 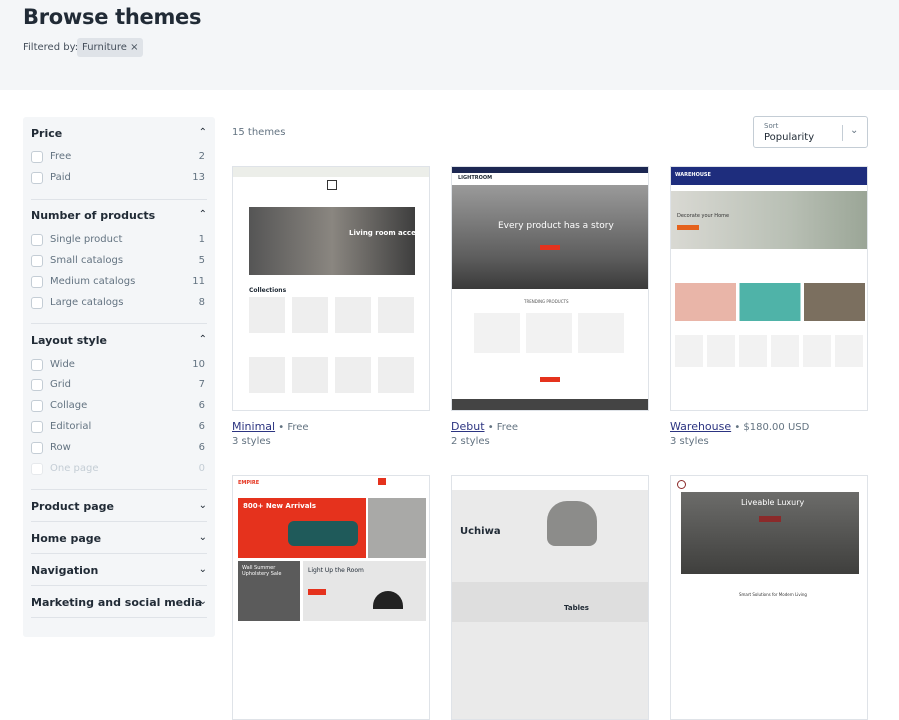 I want to click on option-label: One page, so click(x=74, y=468).